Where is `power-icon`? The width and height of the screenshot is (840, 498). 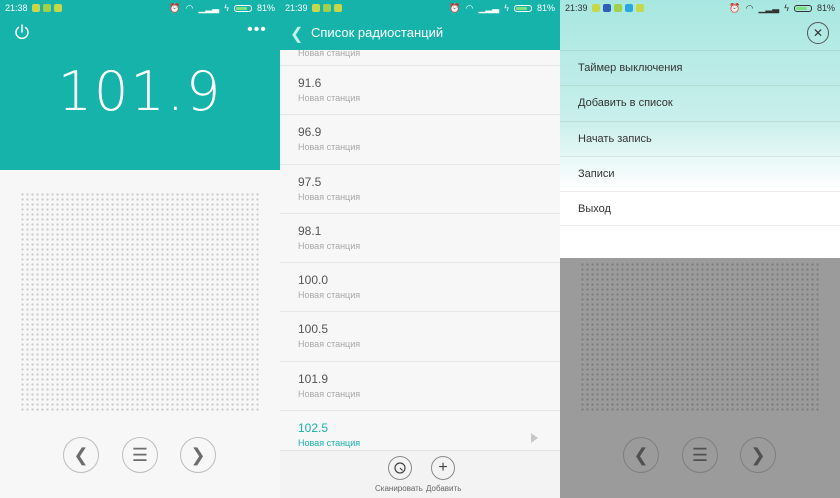 power-icon is located at coordinates (22, 32).